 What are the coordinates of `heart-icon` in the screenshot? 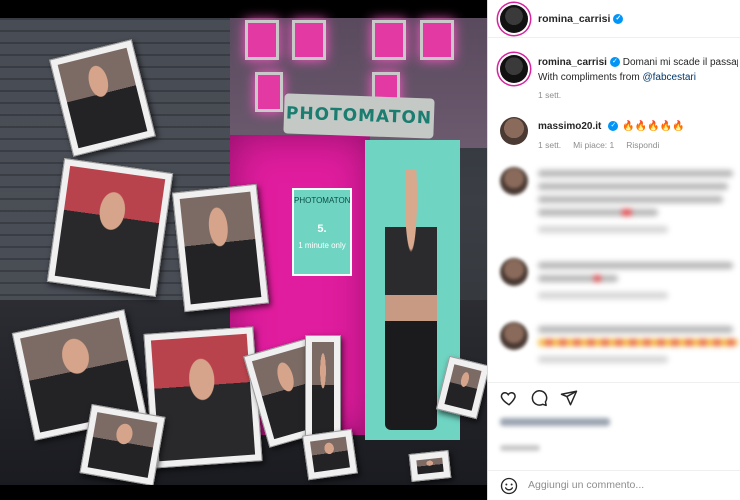 It's located at (509, 398).